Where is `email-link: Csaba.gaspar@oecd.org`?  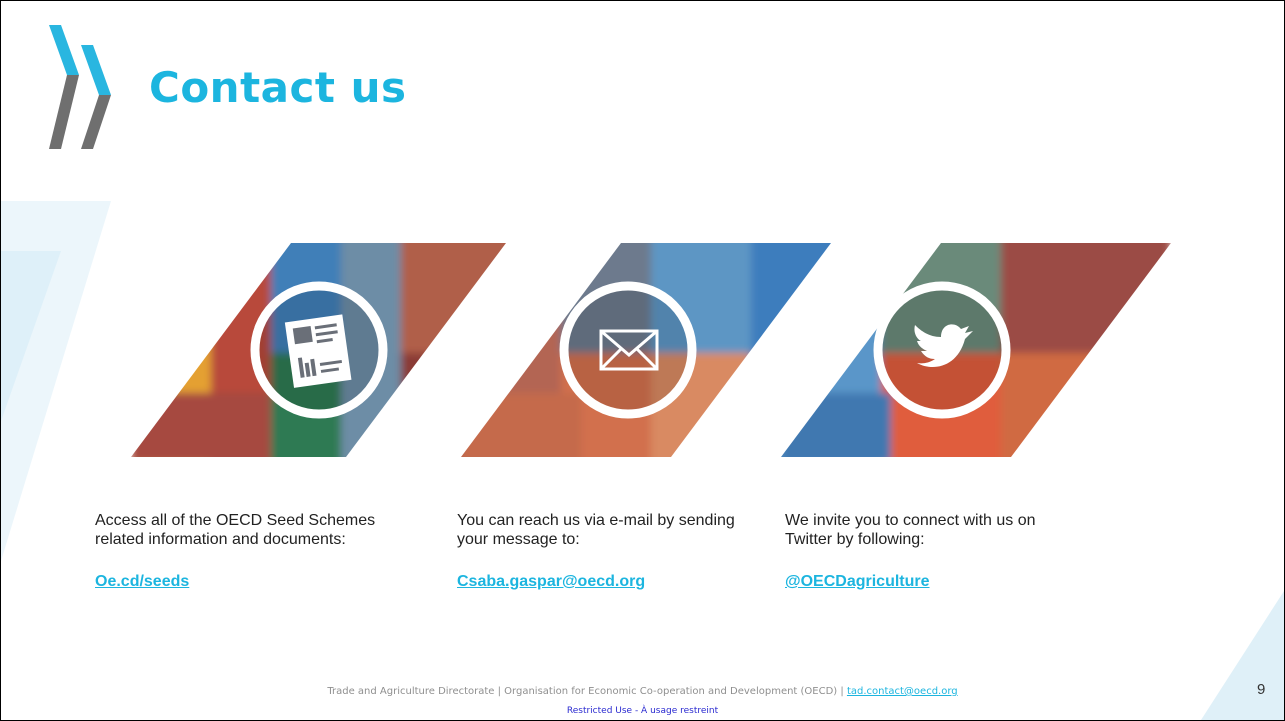 email-link: Csaba.gaspar@oecd.org is located at coordinates (607, 582).